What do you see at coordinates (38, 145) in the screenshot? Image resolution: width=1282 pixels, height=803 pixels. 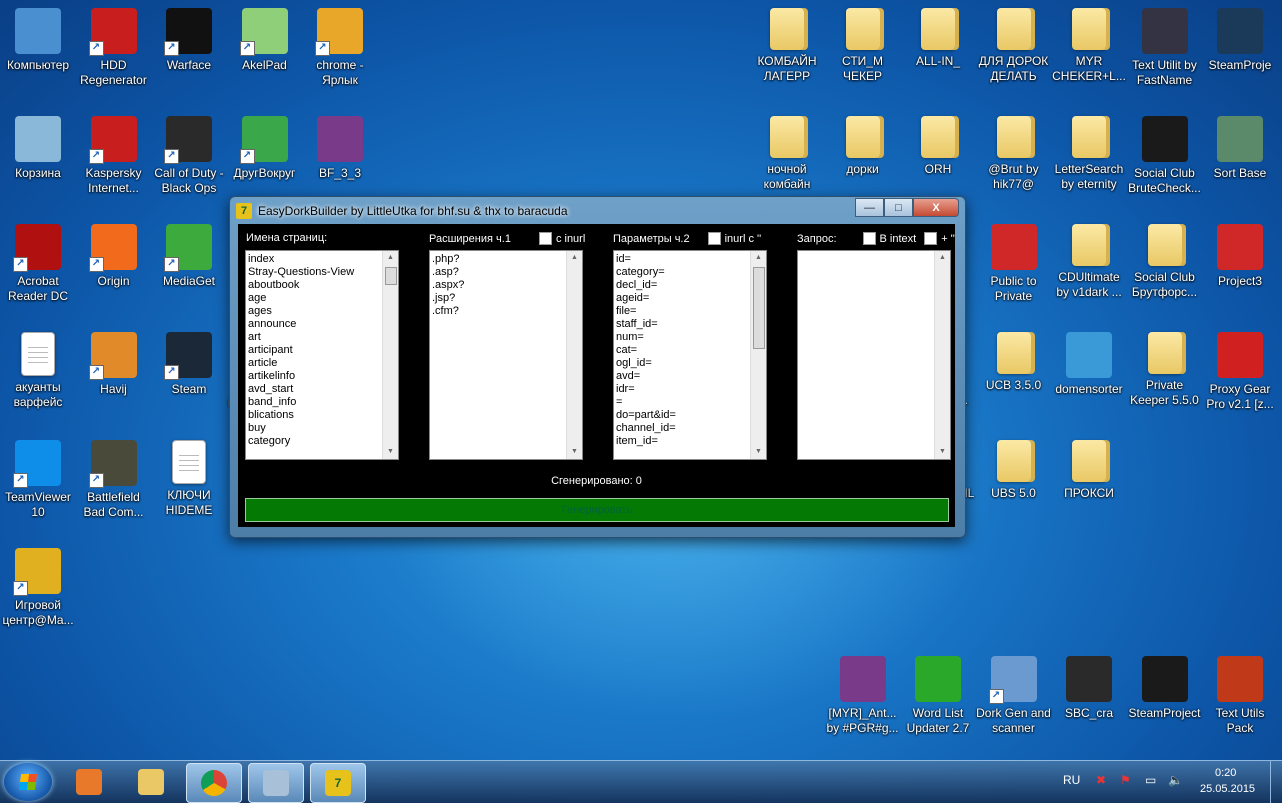 I see `desktop-icon: Корзина` at bounding box center [38, 145].